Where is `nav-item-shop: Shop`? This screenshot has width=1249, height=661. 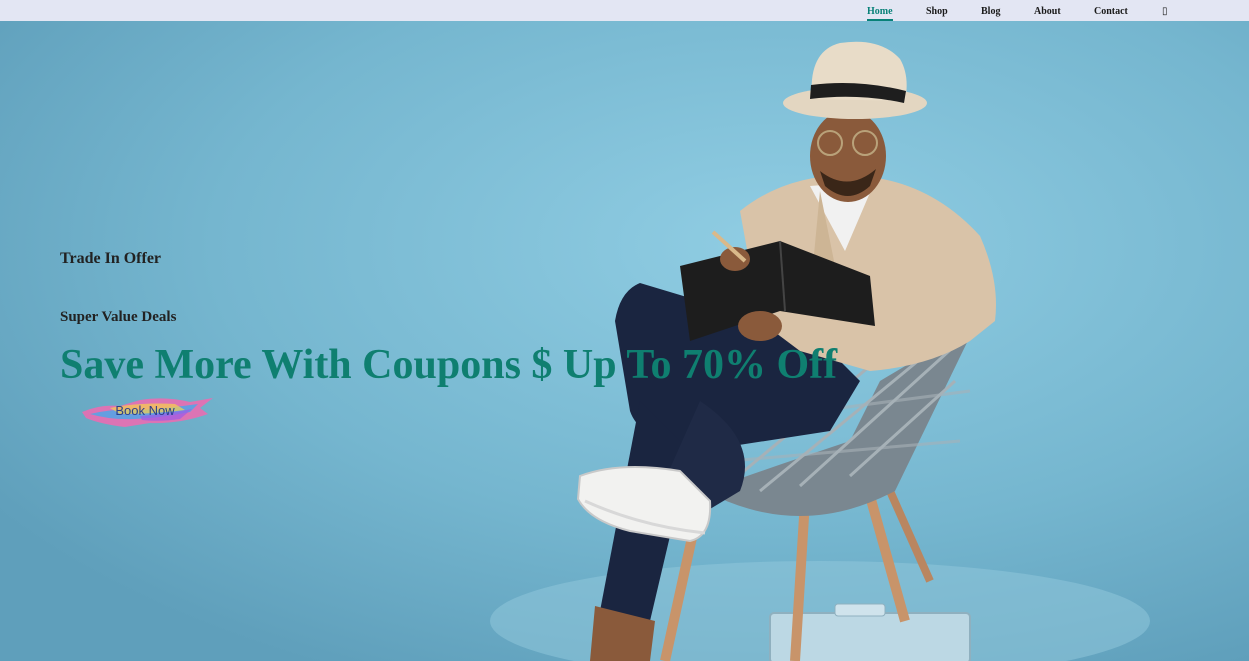
nav-item-shop: Shop is located at coordinates (937, 11).